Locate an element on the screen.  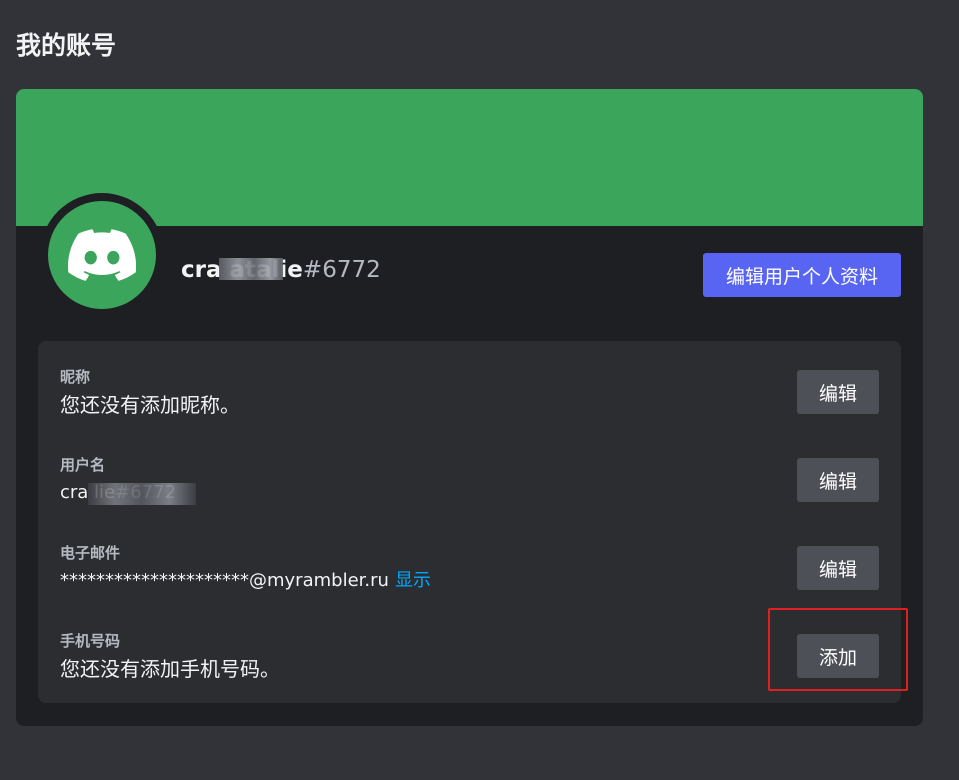
field-nickname: 昵称 您还没有添加昵称。 编辑 is located at coordinates (470, 397).